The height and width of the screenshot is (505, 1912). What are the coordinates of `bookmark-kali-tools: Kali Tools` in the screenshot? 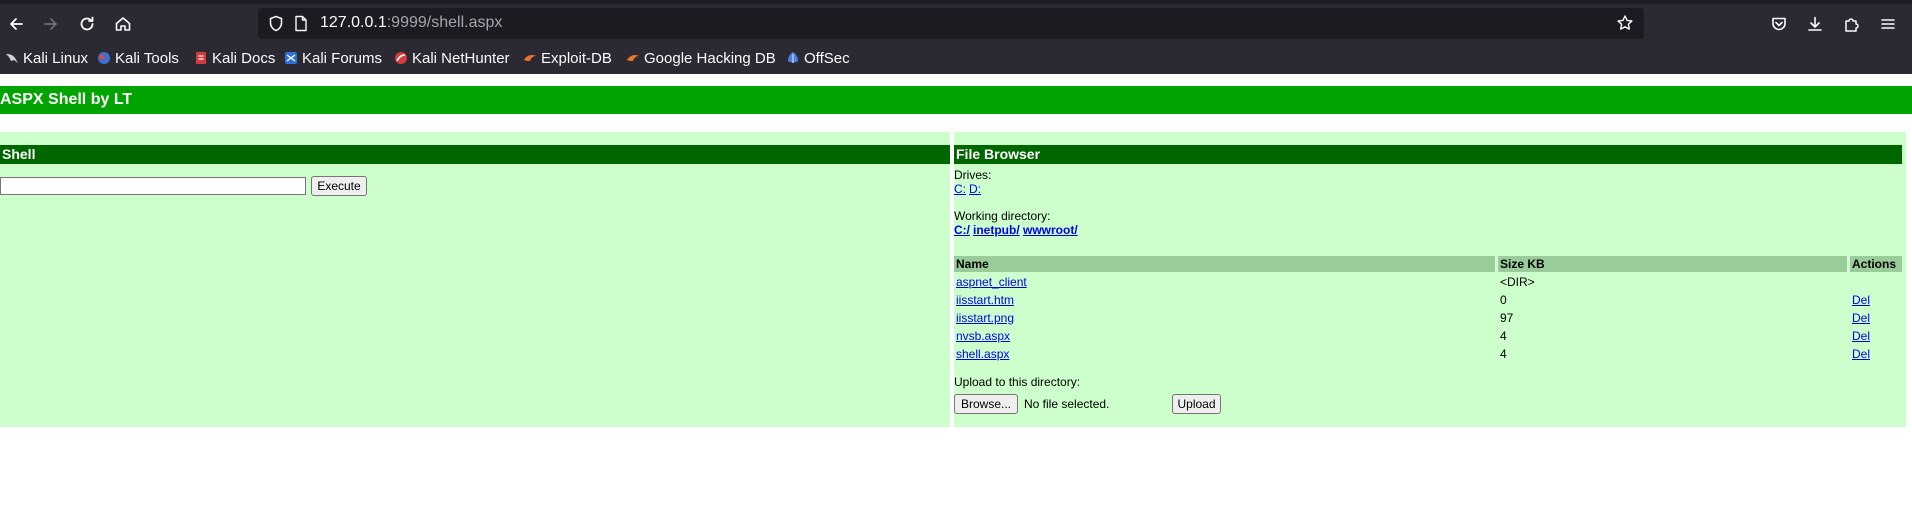 It's located at (138, 58).